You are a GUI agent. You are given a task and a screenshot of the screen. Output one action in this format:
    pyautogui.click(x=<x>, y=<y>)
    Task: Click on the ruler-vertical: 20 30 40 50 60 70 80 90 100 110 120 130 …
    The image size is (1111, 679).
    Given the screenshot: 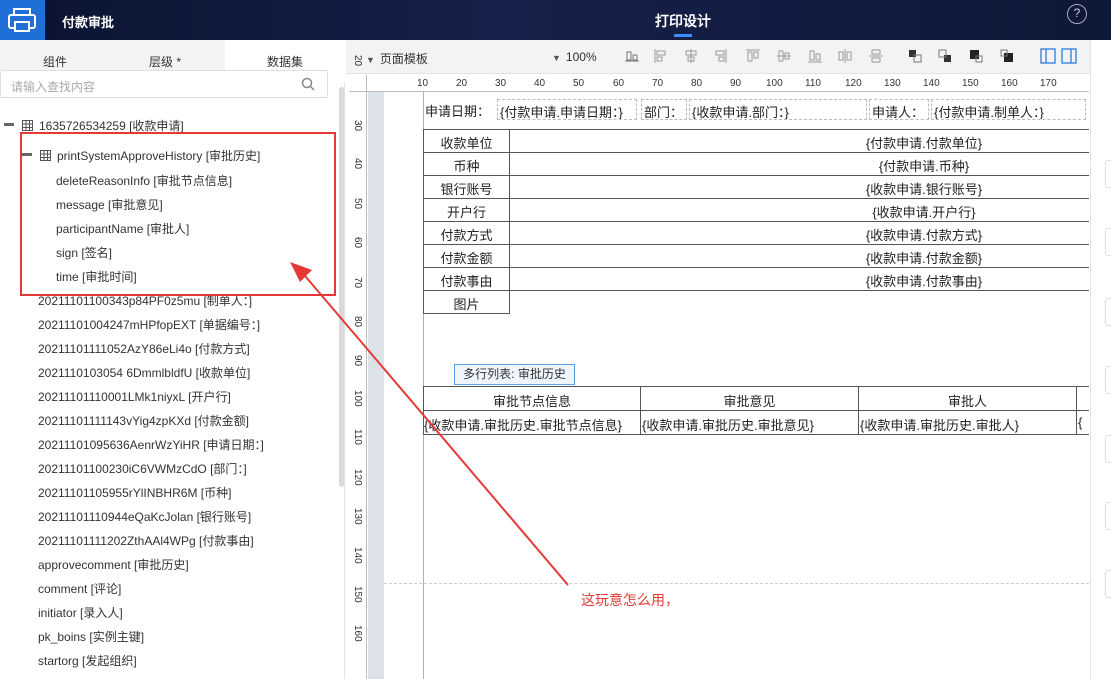 What is the action you would take?
    pyautogui.click(x=358, y=367)
    